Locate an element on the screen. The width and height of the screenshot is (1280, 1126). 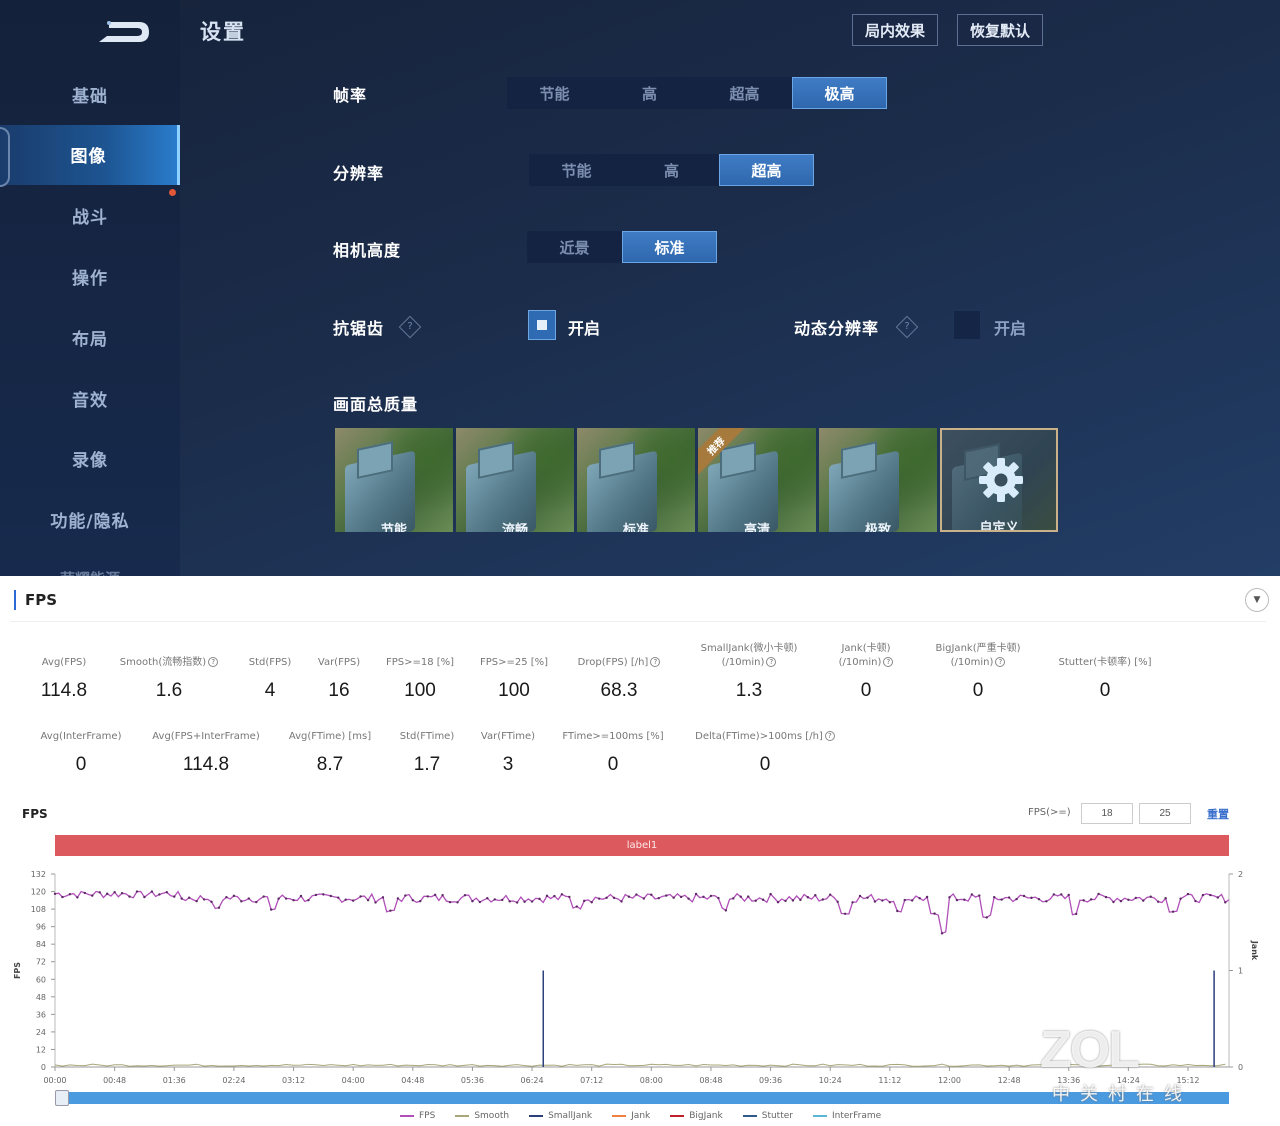
fps-threshold-2-input is located at coordinates (1165, 813).